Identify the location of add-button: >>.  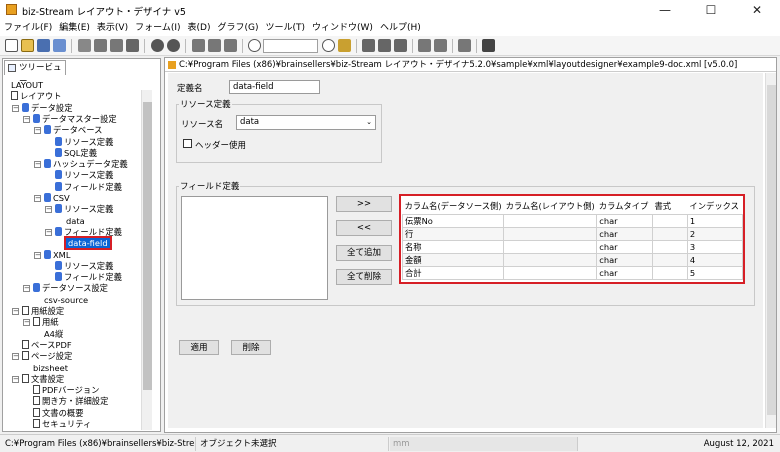
(364, 204).